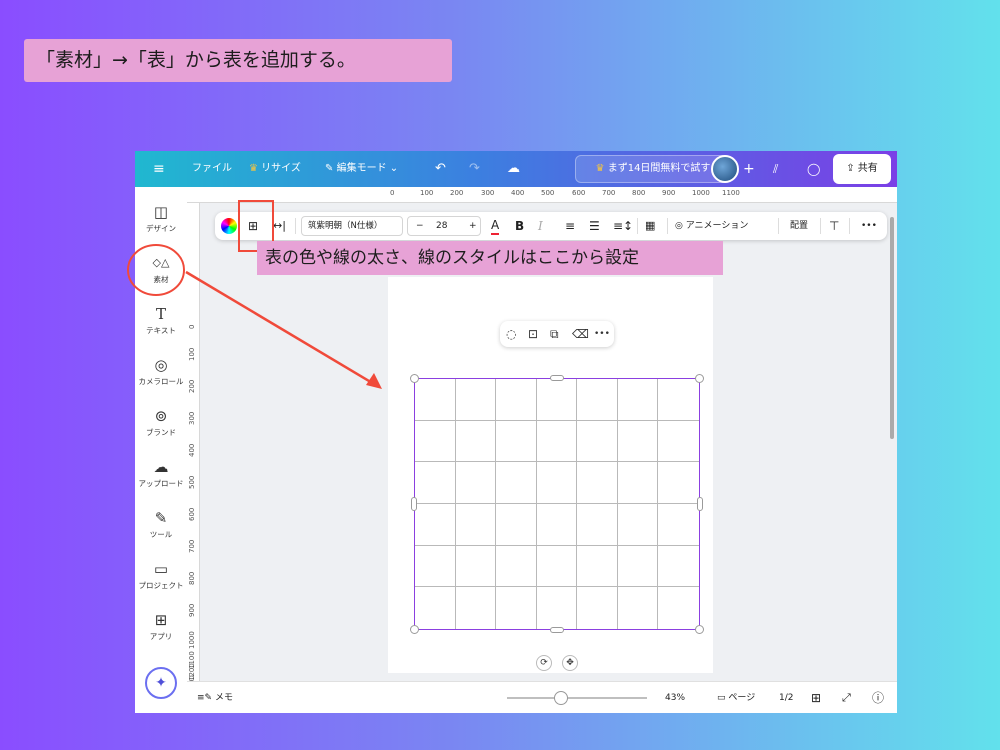  What do you see at coordinates (159, 169) in the screenshot?
I see `menu-icon: ≡` at bounding box center [159, 169].